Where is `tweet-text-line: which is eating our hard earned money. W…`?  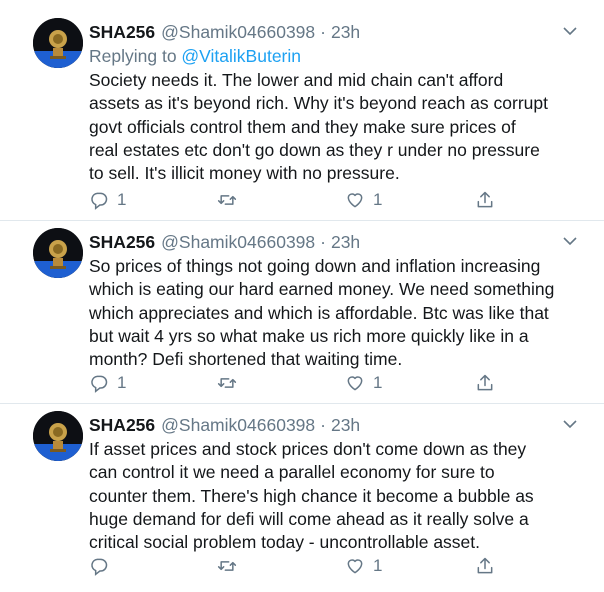
tweet-text-line: which is eating our hard earned money. W… is located at coordinates (322, 289).